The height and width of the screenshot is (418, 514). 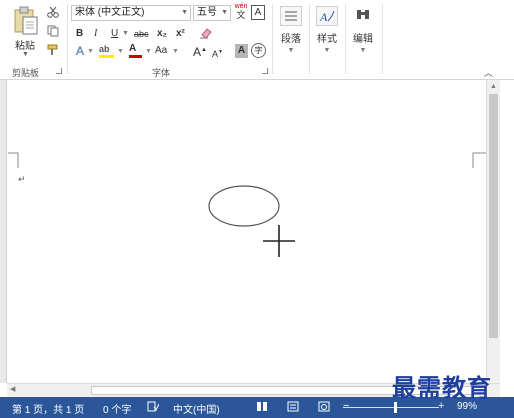 What do you see at coordinates (22, 179) in the screenshot?
I see `paragraph-mark: ↵` at bounding box center [22, 179].